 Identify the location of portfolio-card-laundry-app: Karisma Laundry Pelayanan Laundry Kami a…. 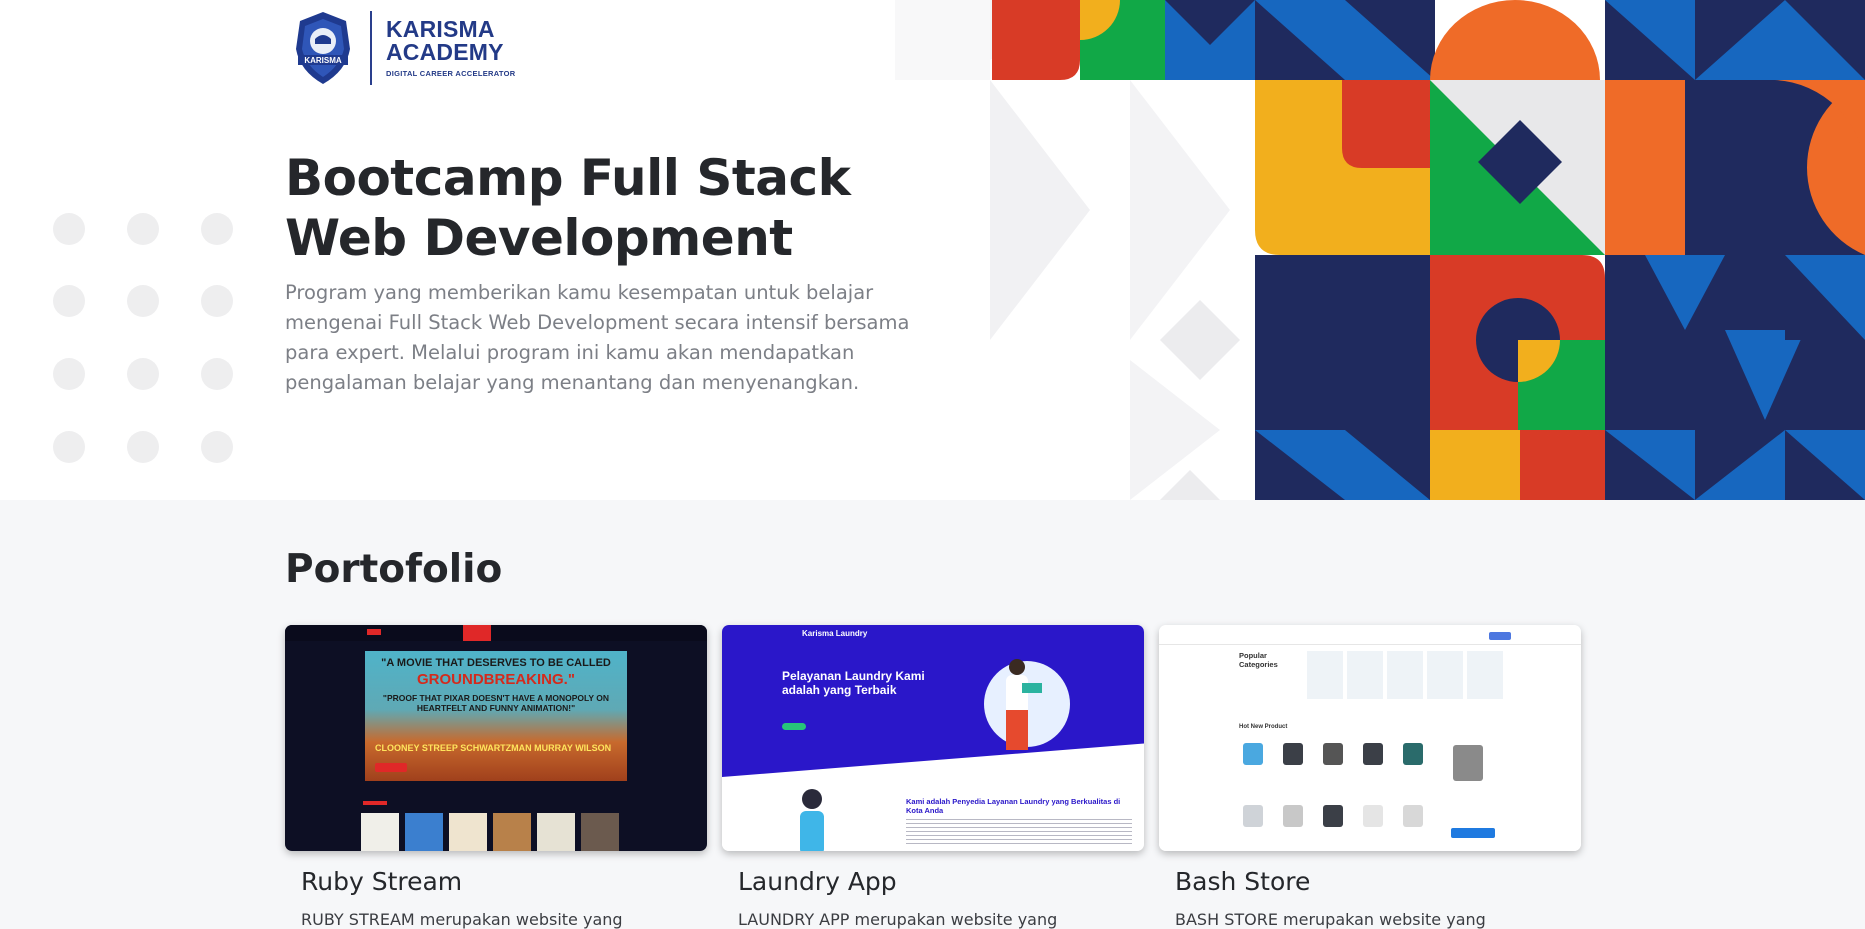
(933, 777).